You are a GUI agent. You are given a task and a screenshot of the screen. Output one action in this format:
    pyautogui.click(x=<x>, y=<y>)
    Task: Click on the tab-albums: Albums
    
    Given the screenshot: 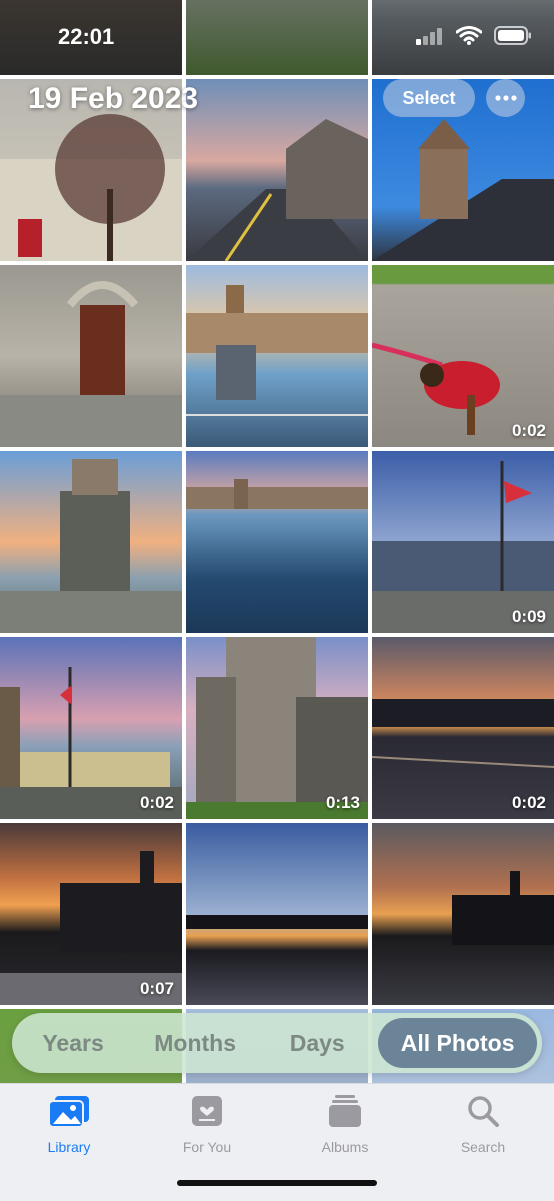 What is the action you would take?
    pyautogui.click(x=345, y=1124)
    